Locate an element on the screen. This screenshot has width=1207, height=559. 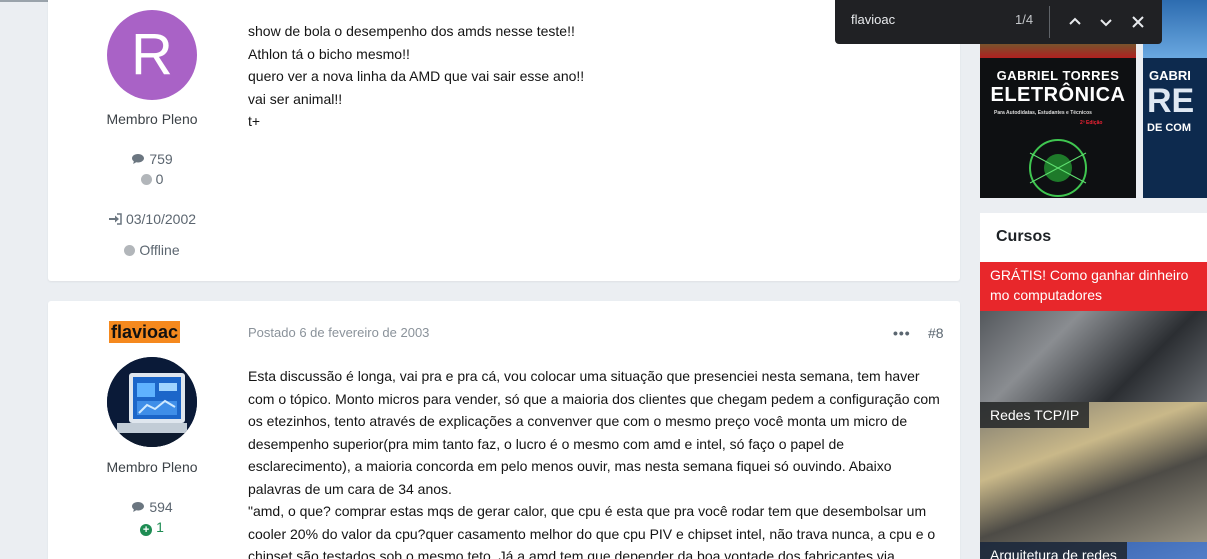
sign-in-icon is located at coordinates (115, 220).